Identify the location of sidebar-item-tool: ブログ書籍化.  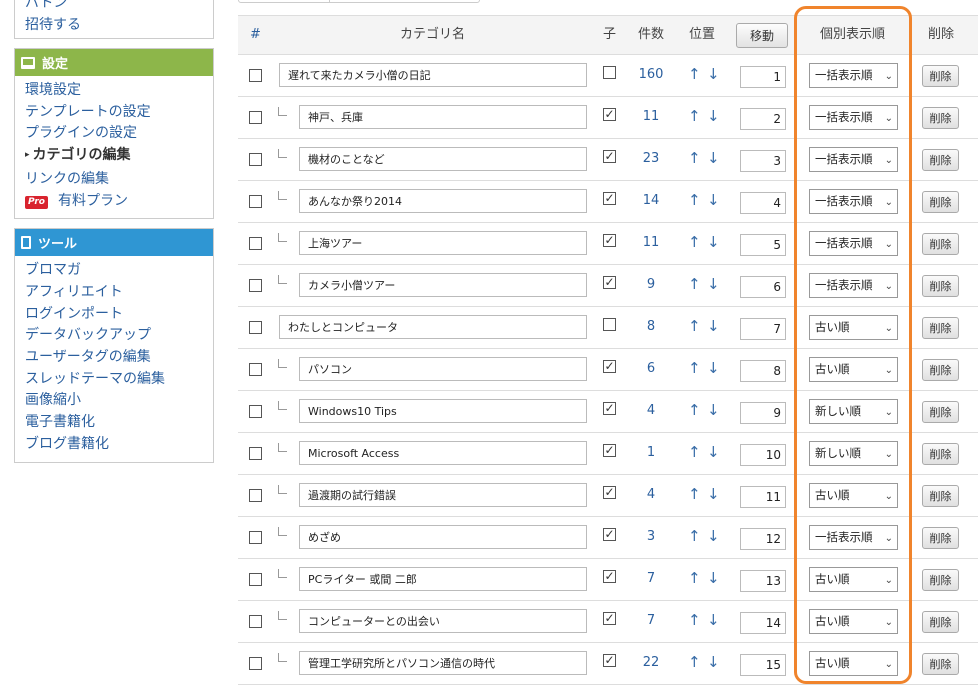
(114, 445).